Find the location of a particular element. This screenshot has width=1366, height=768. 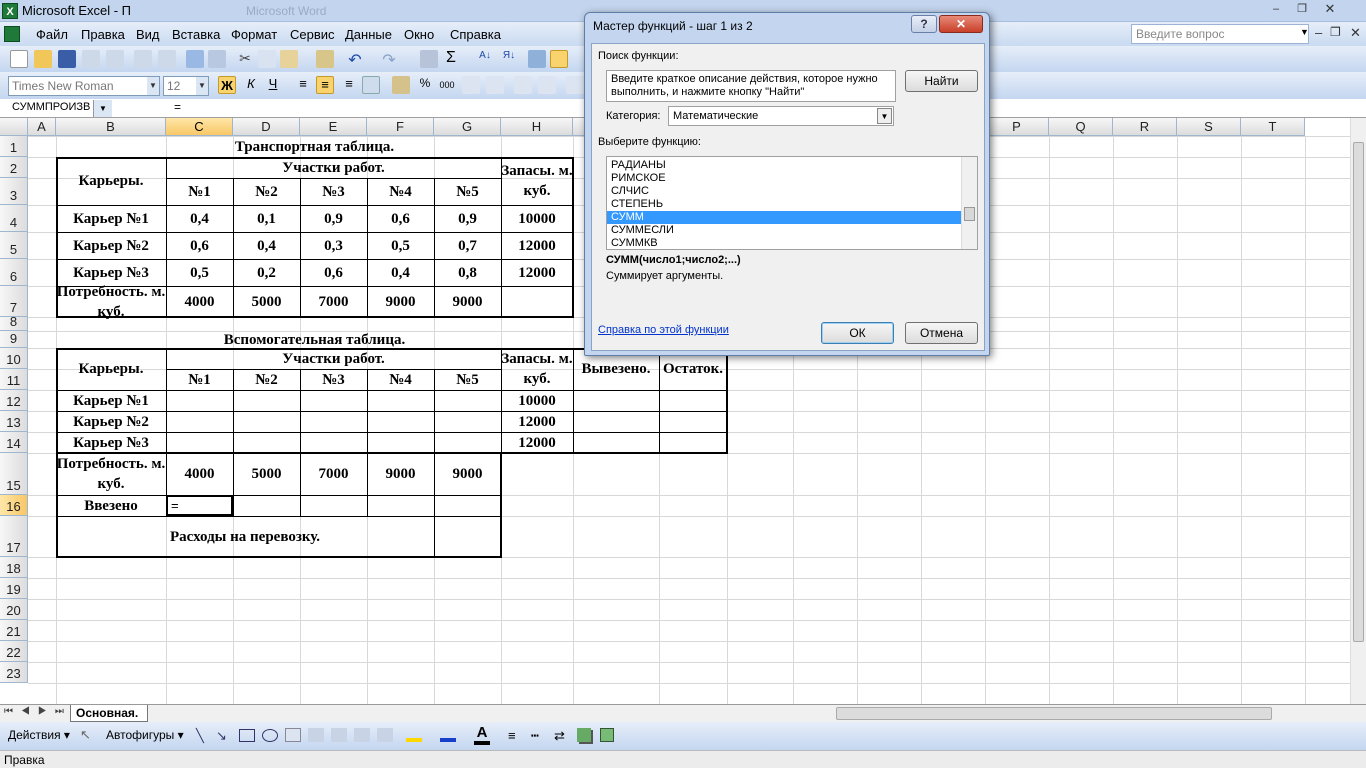

row-header: 4 is located at coordinates (14, 218).